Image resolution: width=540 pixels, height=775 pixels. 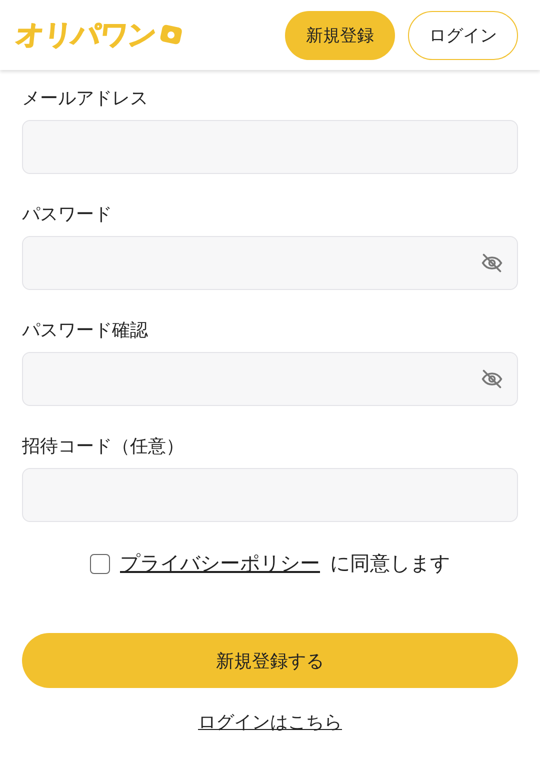 What do you see at coordinates (340, 35) in the screenshot?
I see `register-button: 新規登録` at bounding box center [340, 35].